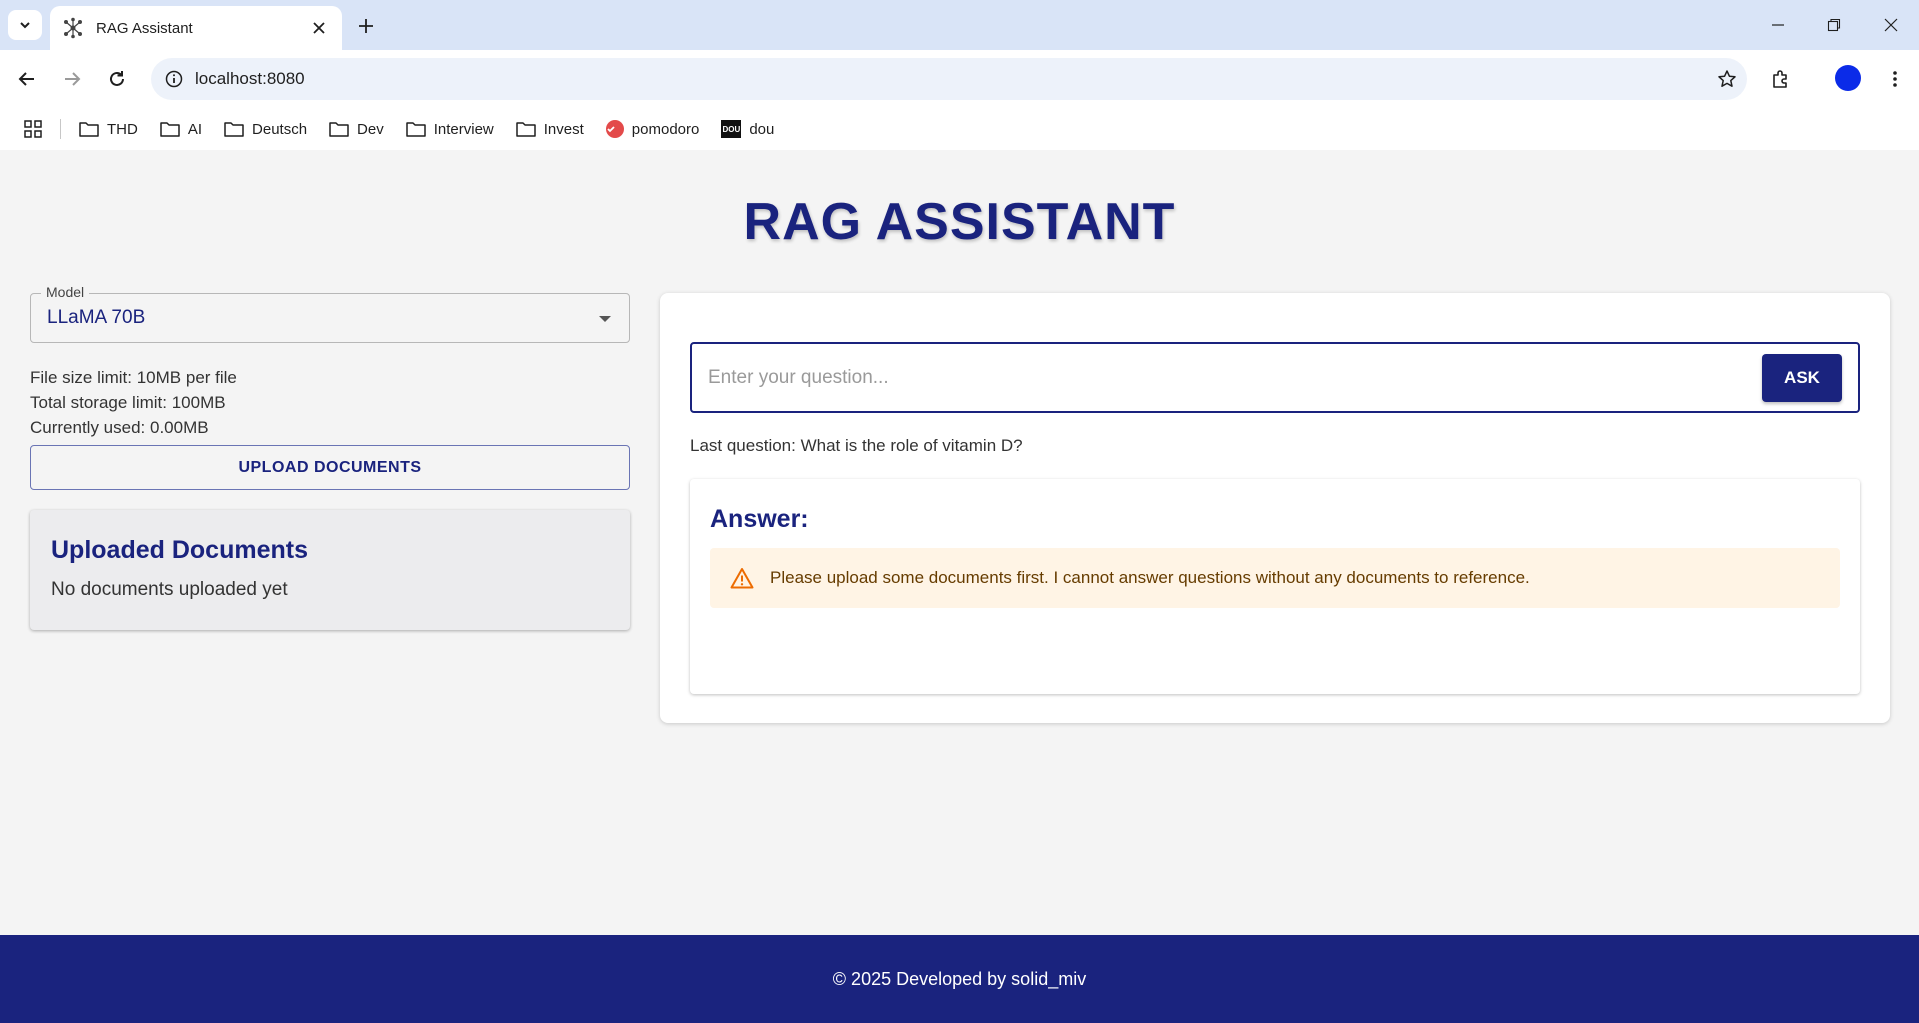  What do you see at coordinates (1848, 78) in the screenshot?
I see `profile-avatar` at bounding box center [1848, 78].